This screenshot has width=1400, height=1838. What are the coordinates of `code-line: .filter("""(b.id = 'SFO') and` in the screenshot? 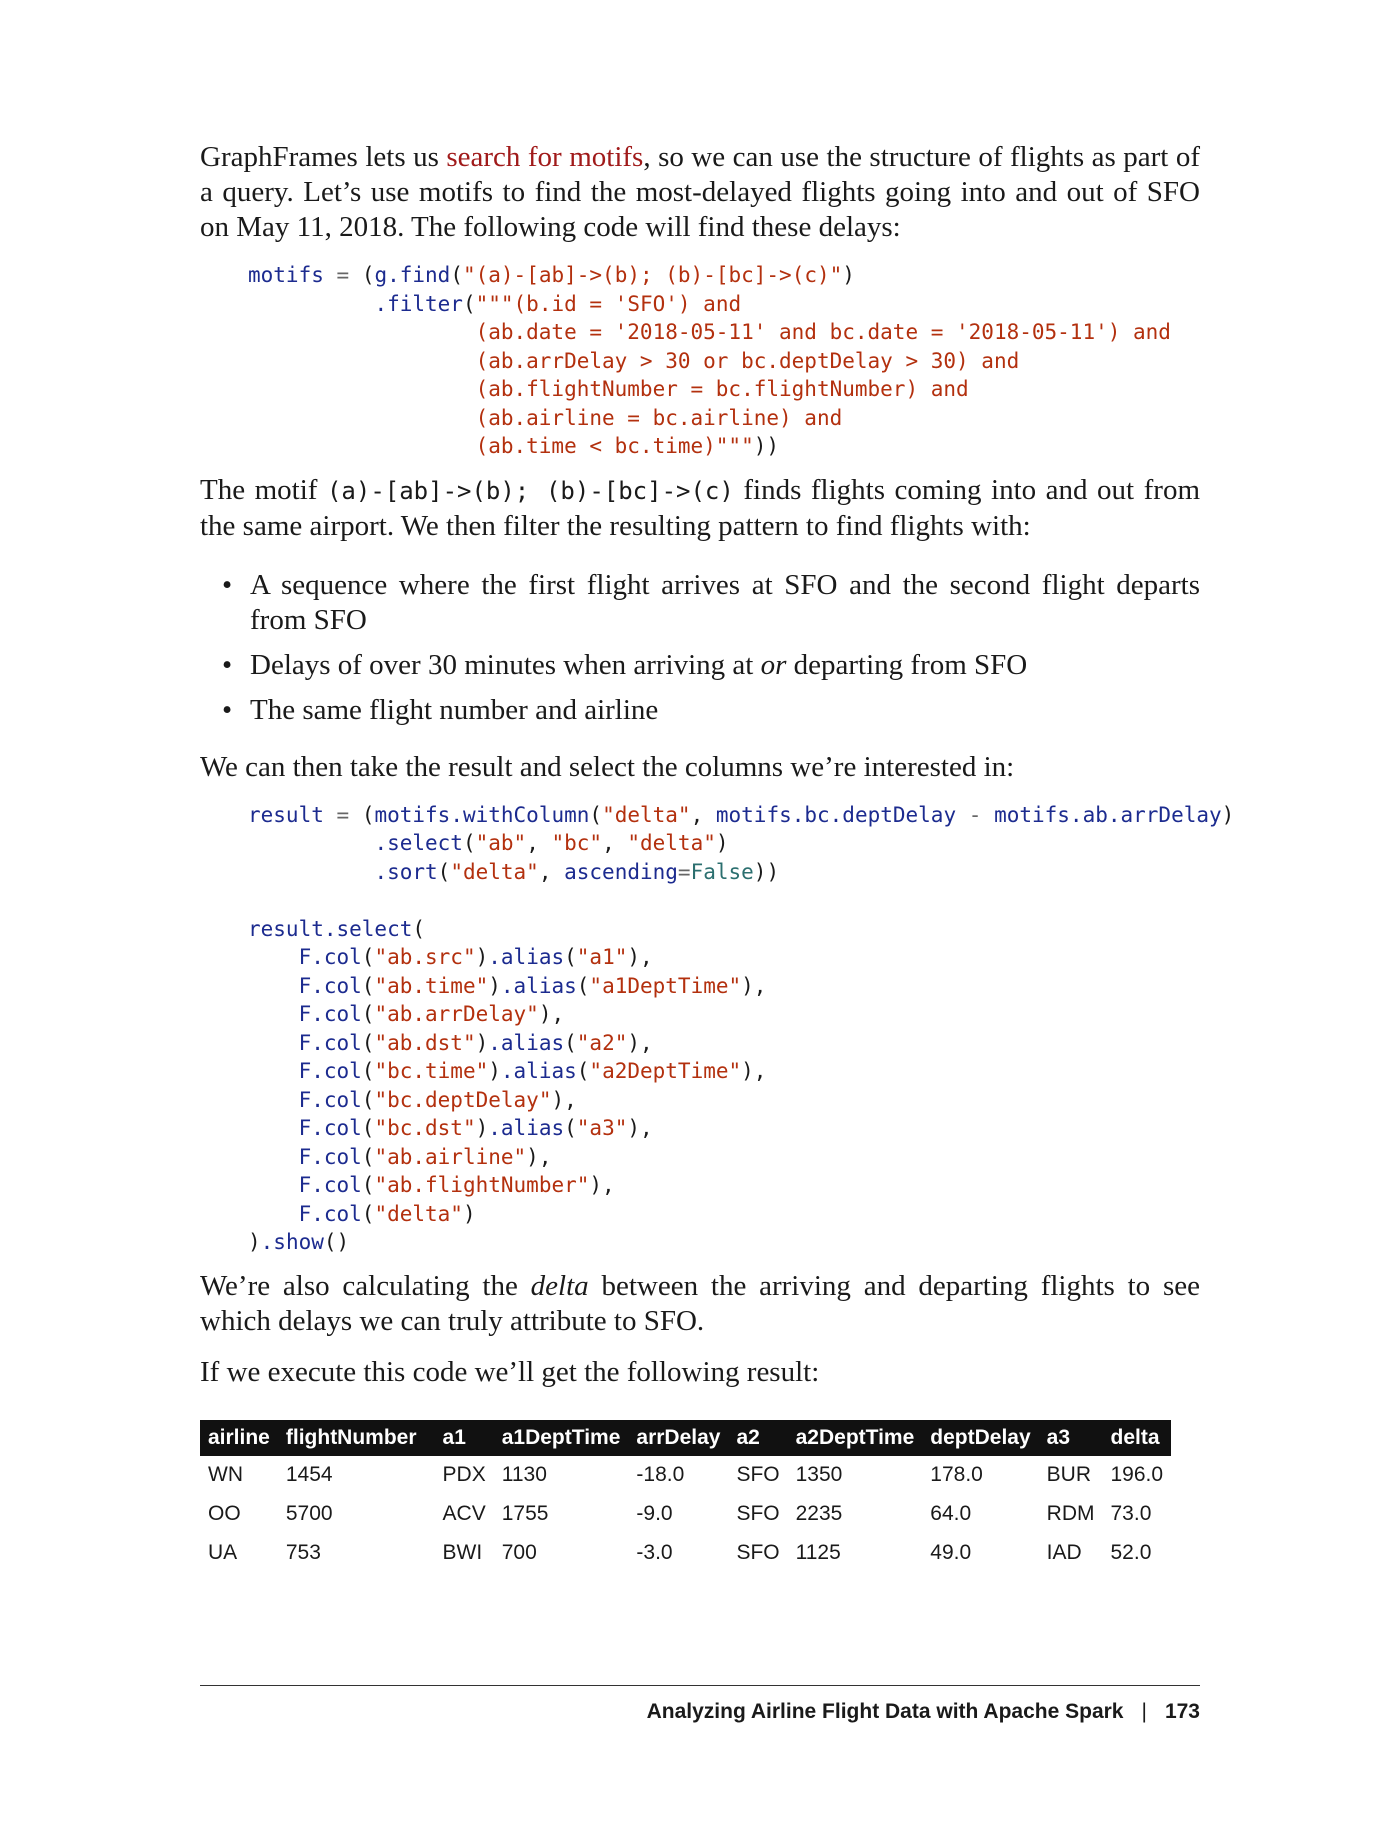 It's located at (558, 303).